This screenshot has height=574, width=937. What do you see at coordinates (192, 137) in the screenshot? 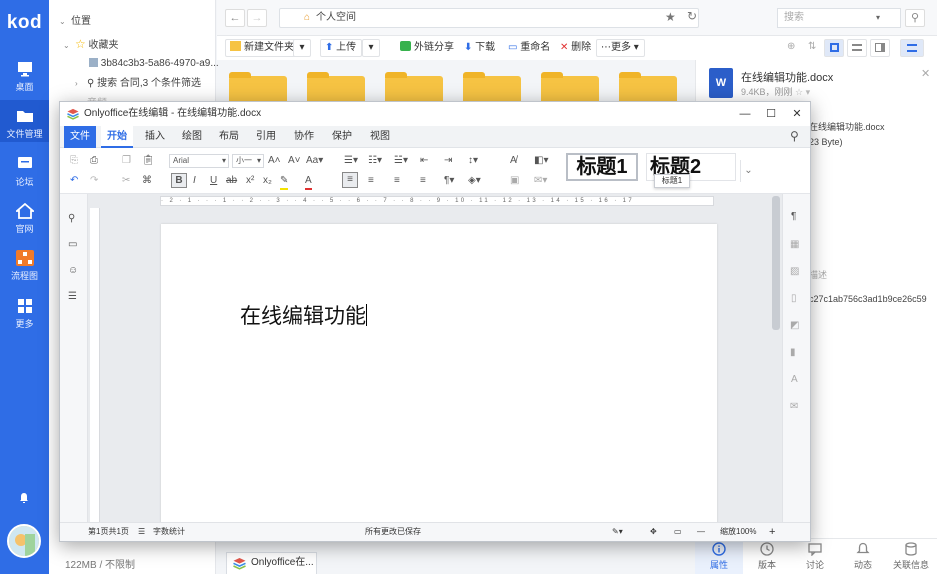
I see `tab-draw: 绘图` at bounding box center [192, 137].